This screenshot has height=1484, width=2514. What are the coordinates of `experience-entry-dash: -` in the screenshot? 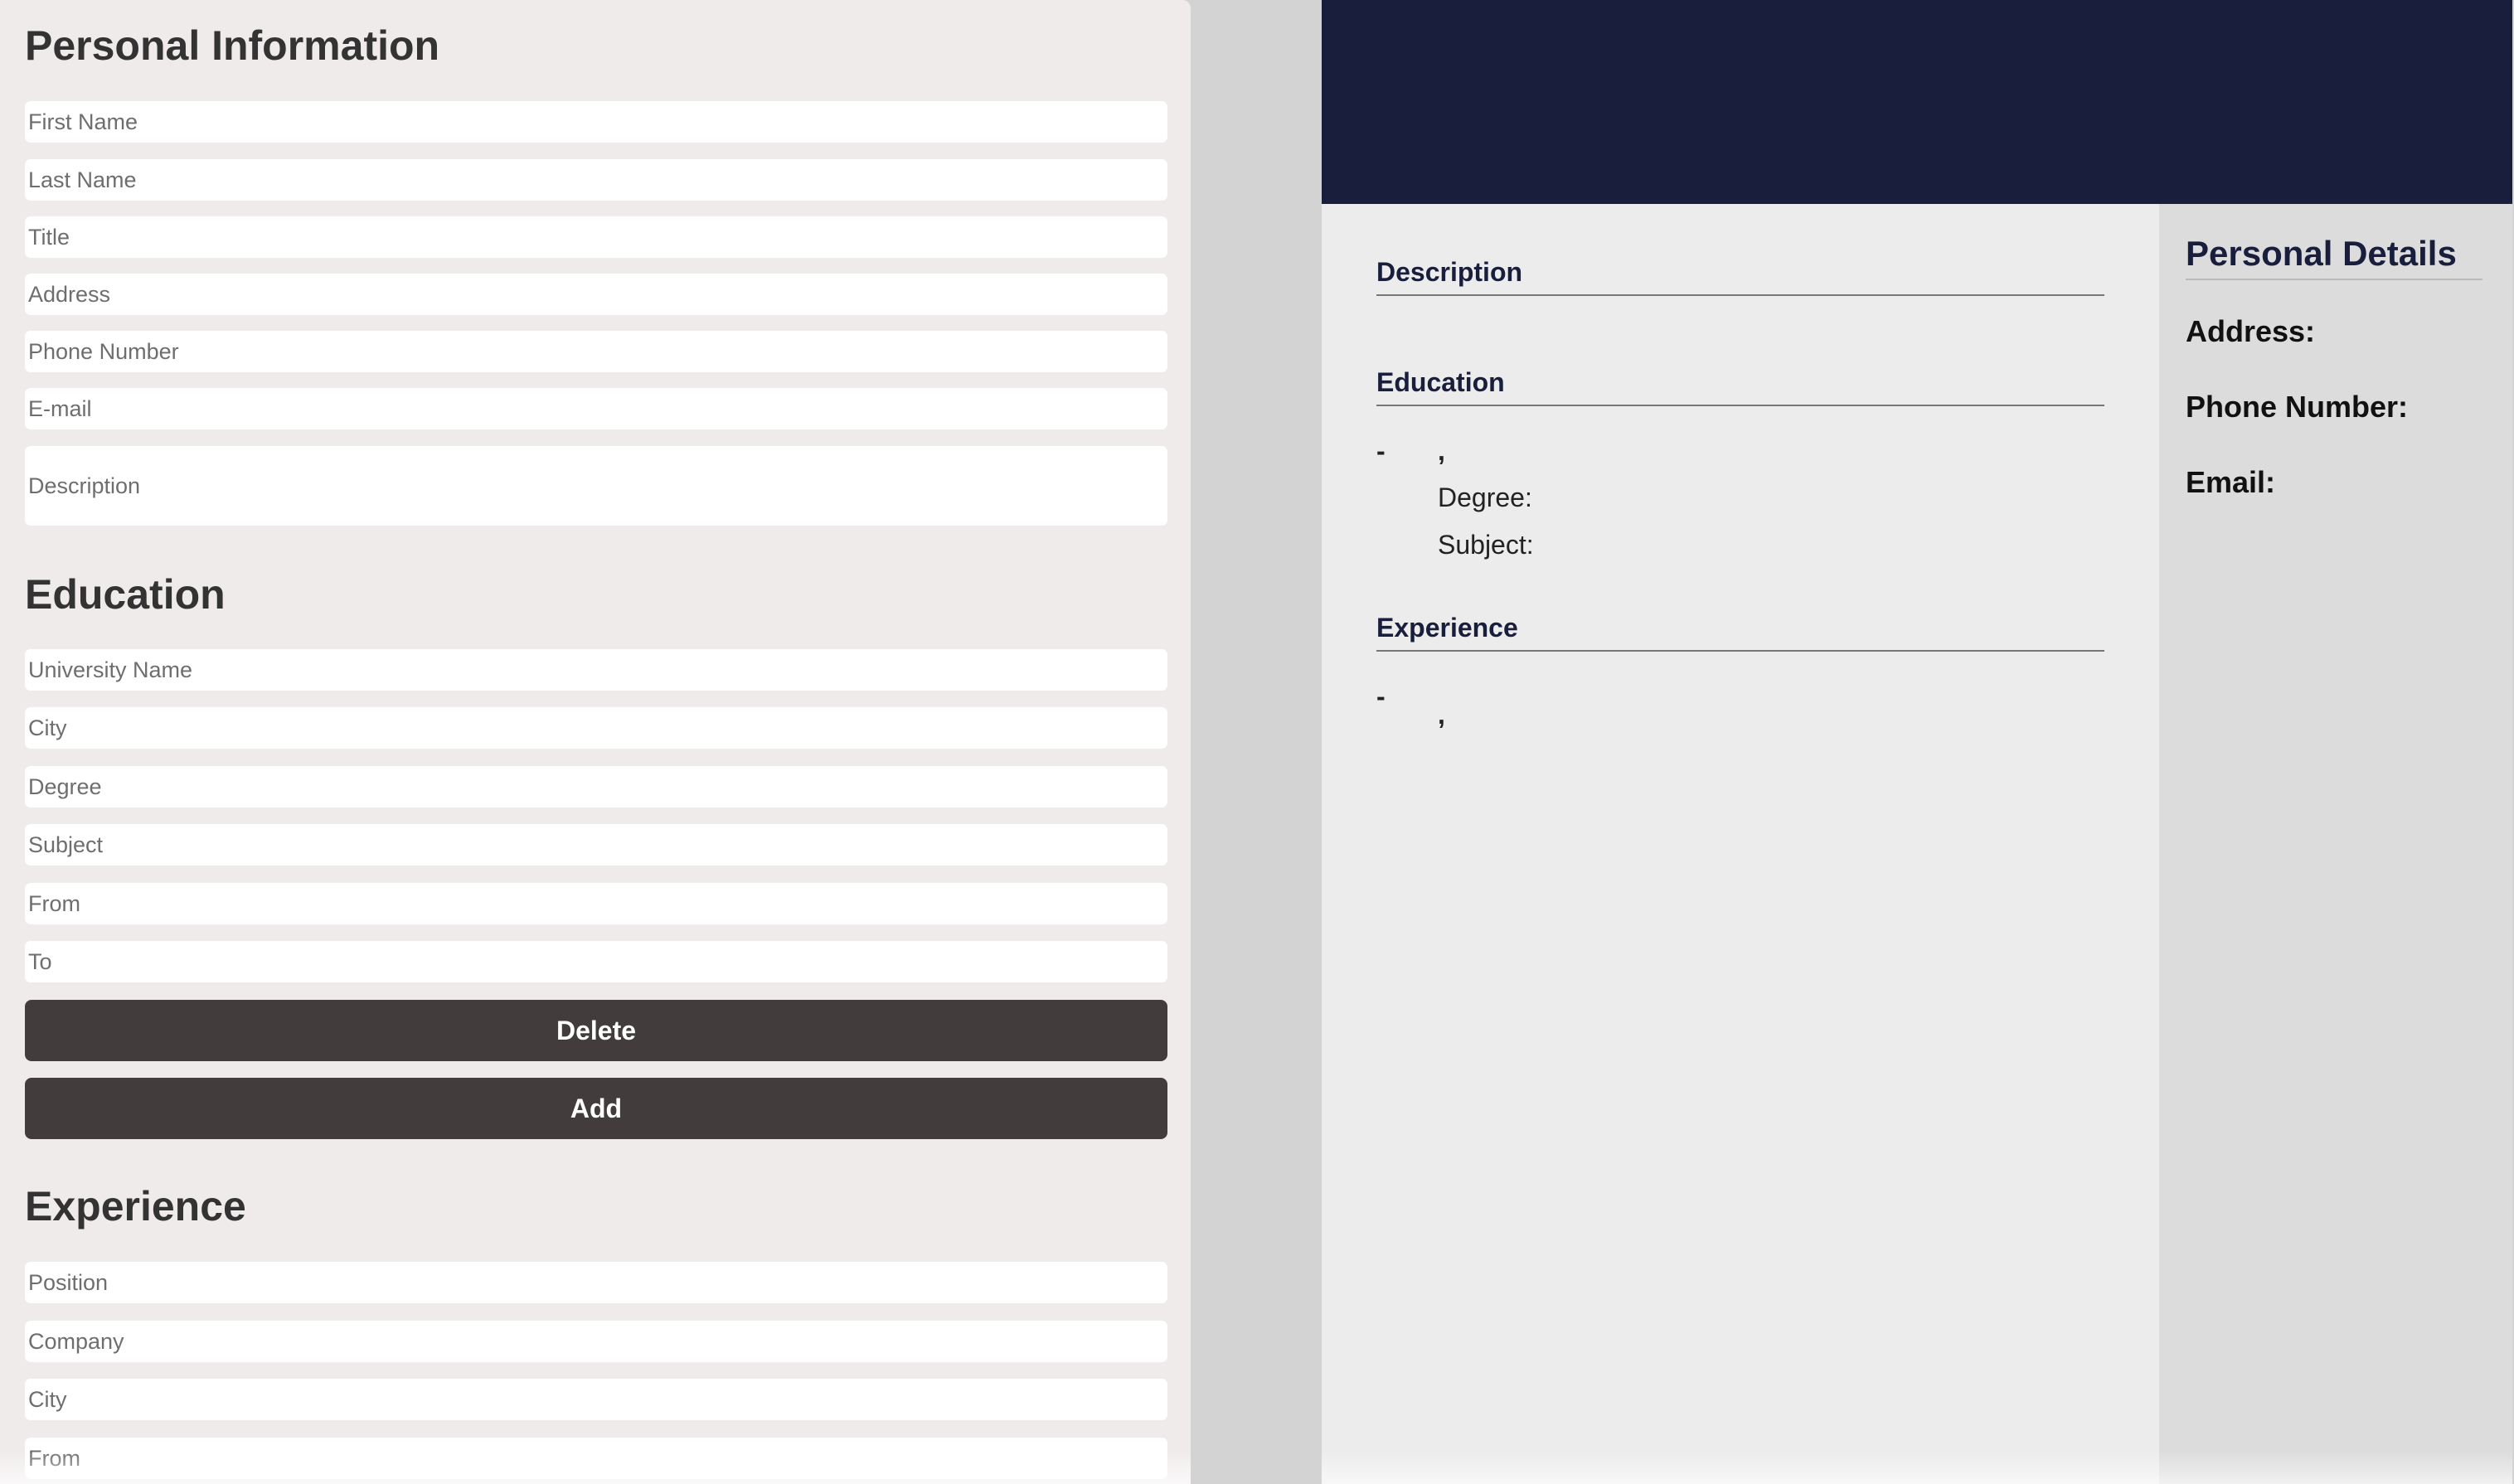 It's located at (1381, 696).